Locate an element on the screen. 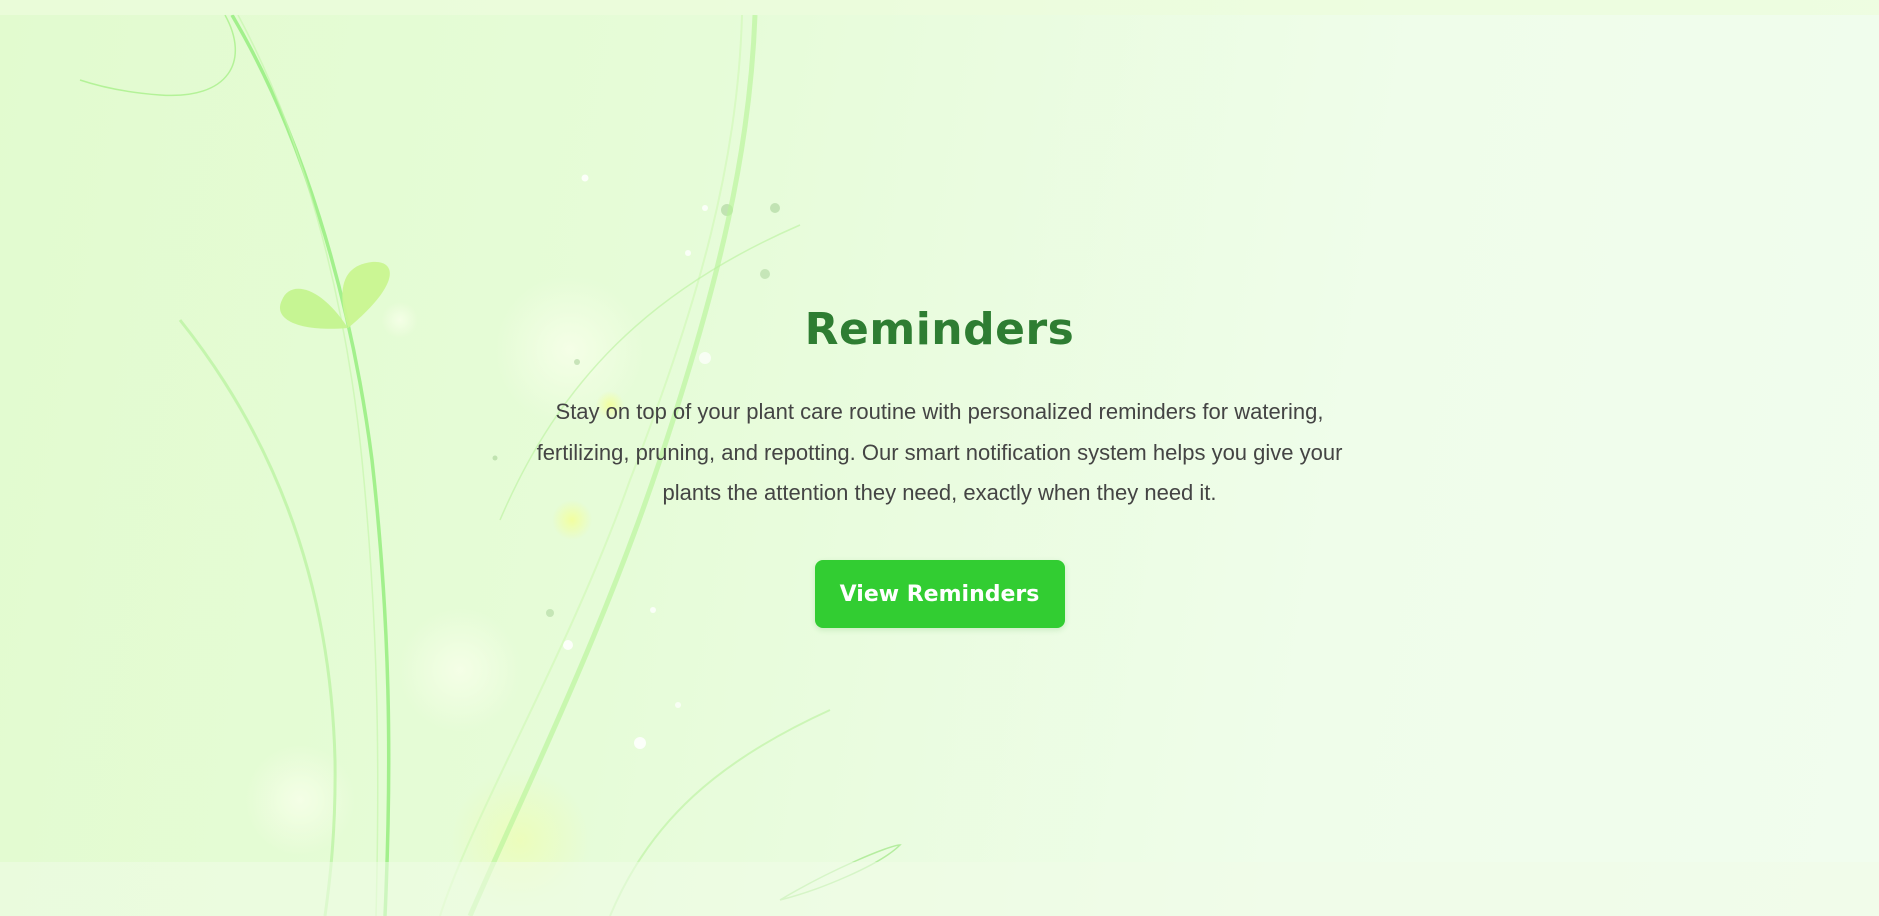  top-band is located at coordinates (939, 7).